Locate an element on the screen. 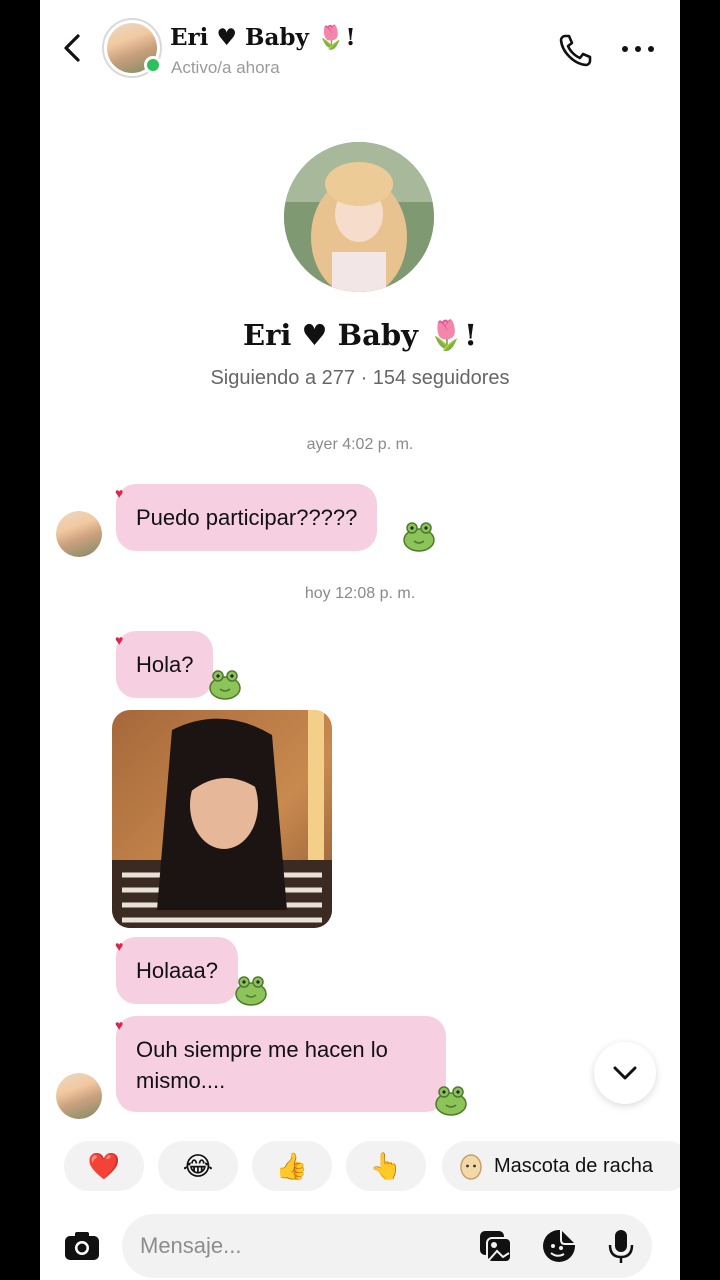 The image size is (720, 1280). chevron-down-icon is located at coordinates (625, 1073).